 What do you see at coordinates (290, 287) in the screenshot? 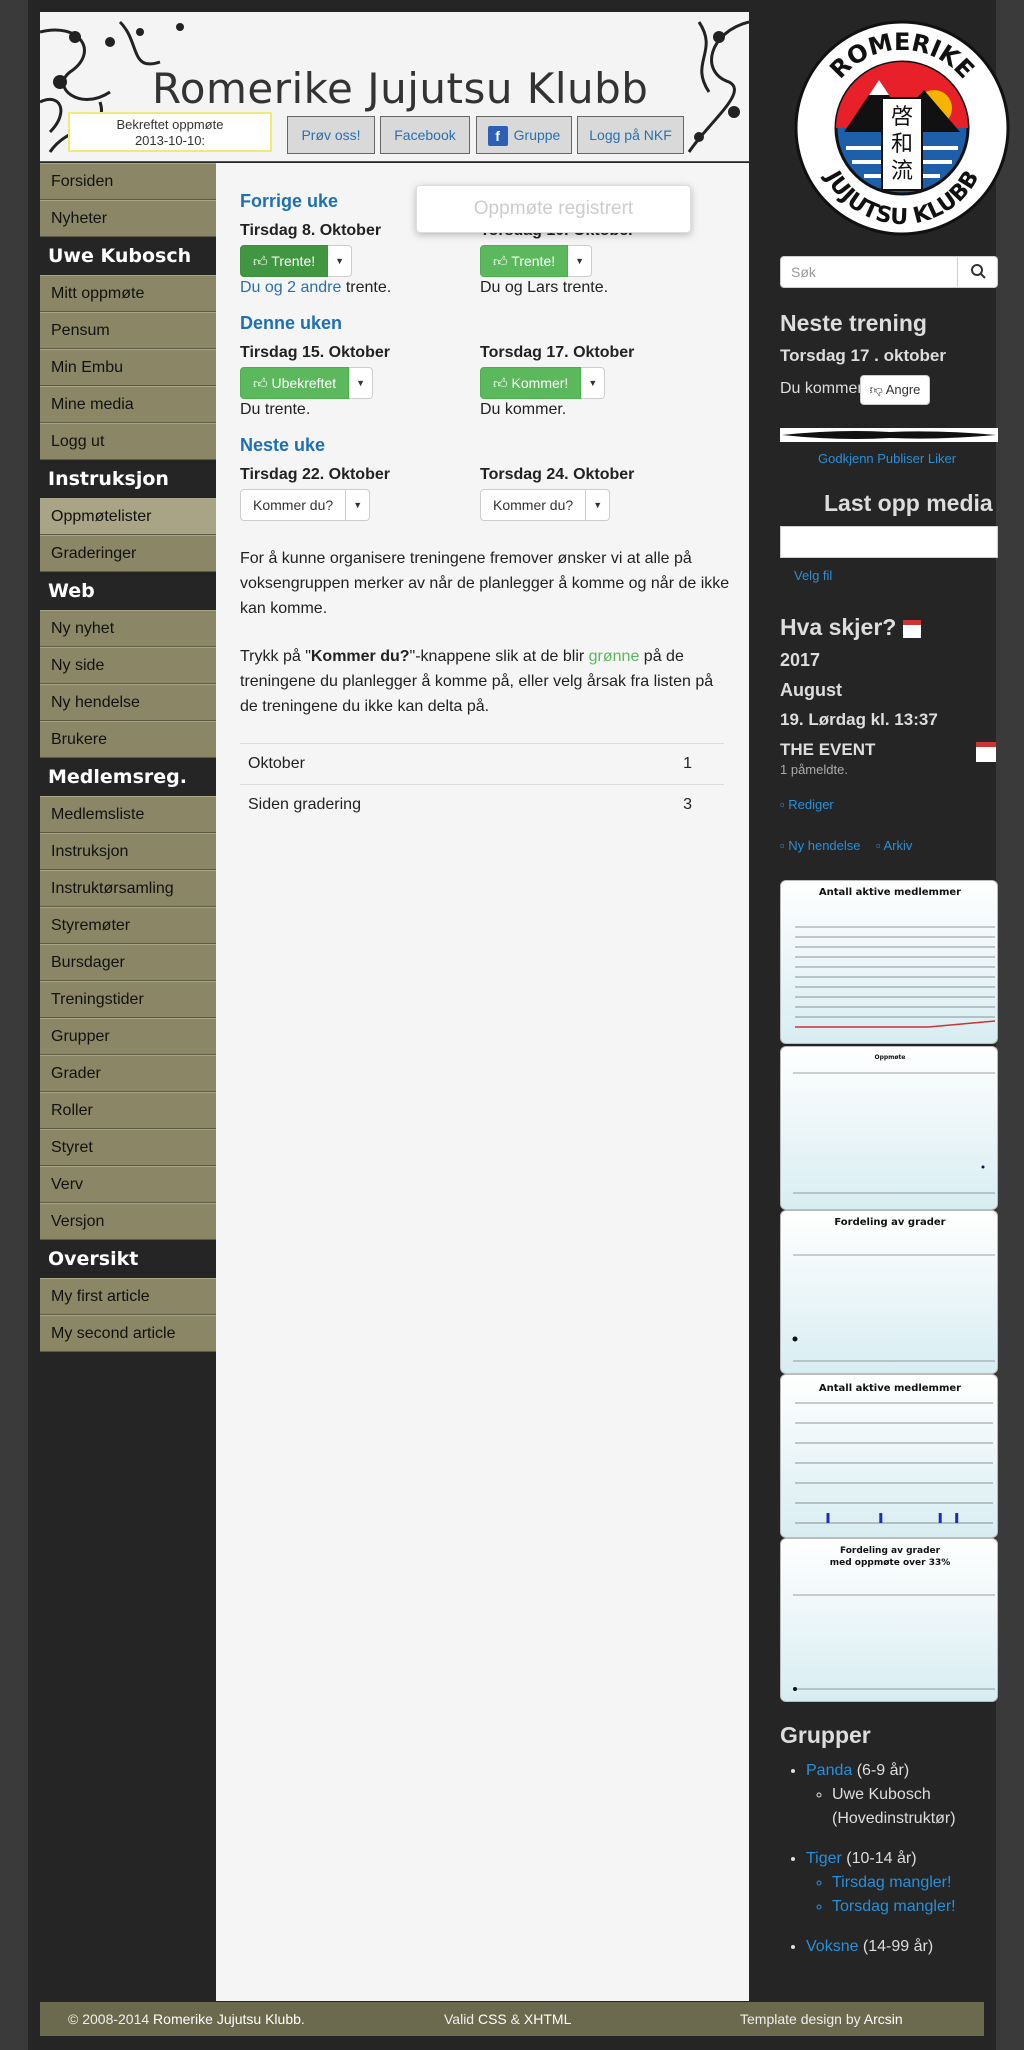
I see `others-link: Du og 2 andre` at bounding box center [290, 287].